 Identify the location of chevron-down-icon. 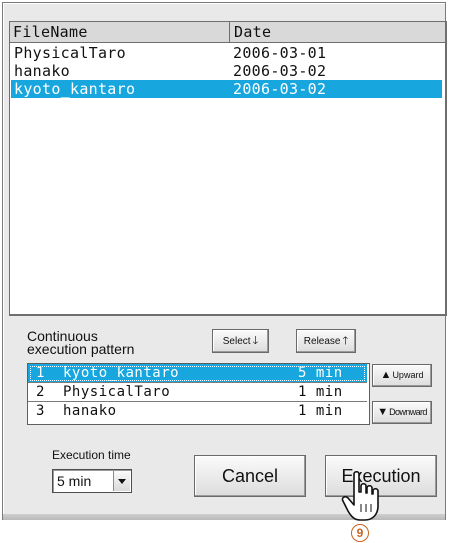
(122, 481).